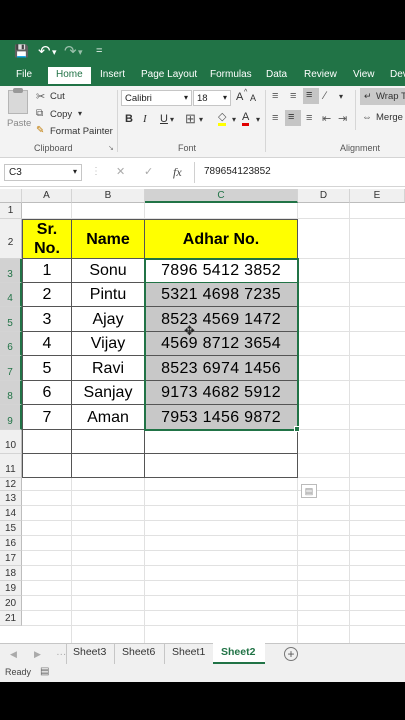  I want to click on tab-file: File, so click(24, 74).